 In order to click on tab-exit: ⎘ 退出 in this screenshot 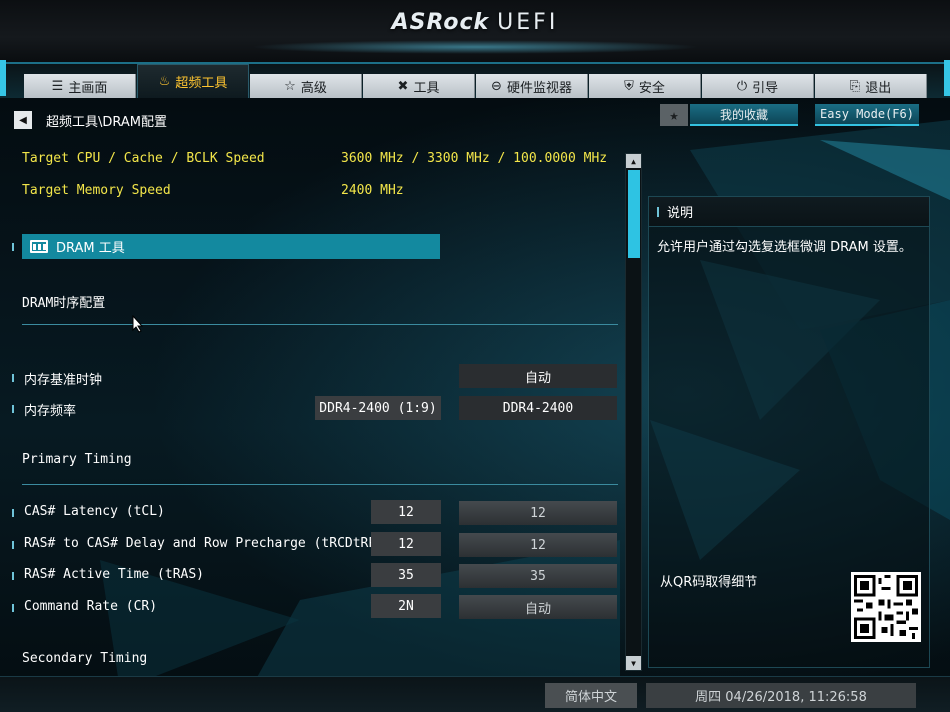, I will do `click(871, 86)`.